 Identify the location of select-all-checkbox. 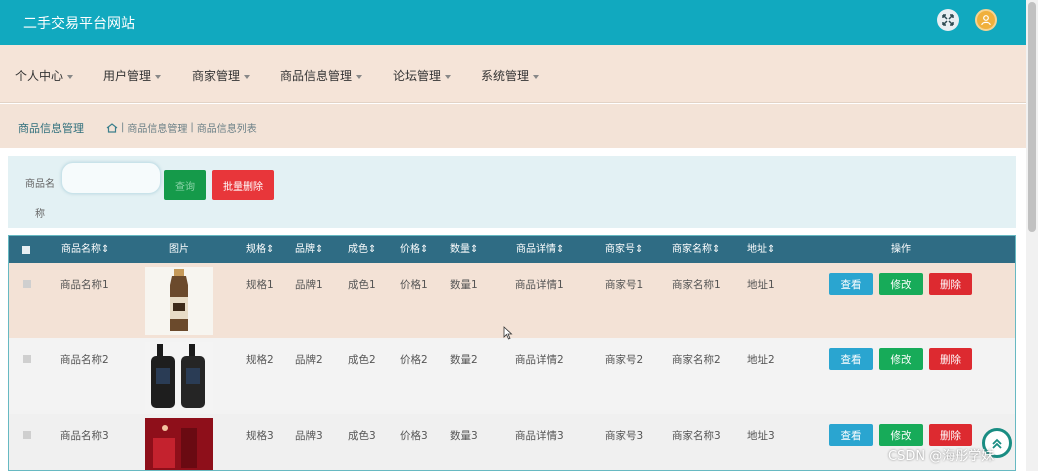
(26, 250).